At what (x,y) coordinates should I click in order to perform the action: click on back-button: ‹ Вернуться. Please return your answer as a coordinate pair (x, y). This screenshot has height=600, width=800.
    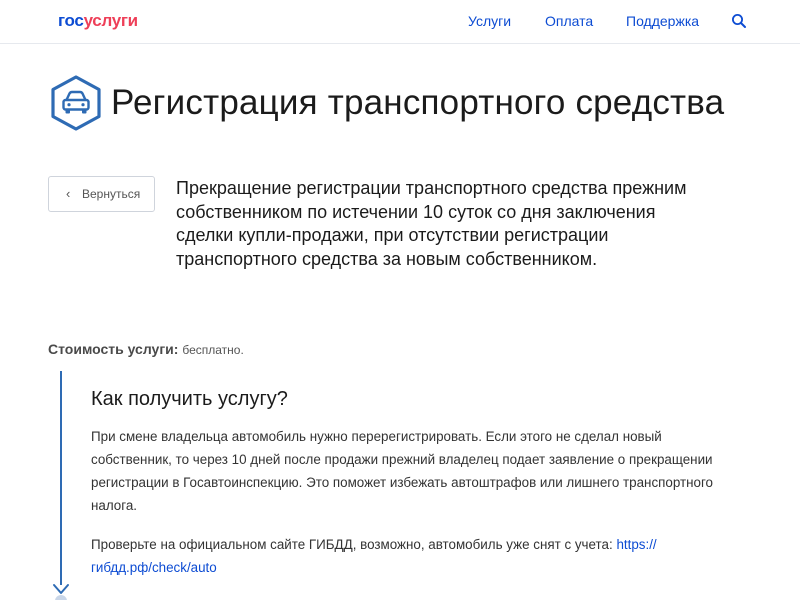
    Looking at the image, I should click on (101, 194).